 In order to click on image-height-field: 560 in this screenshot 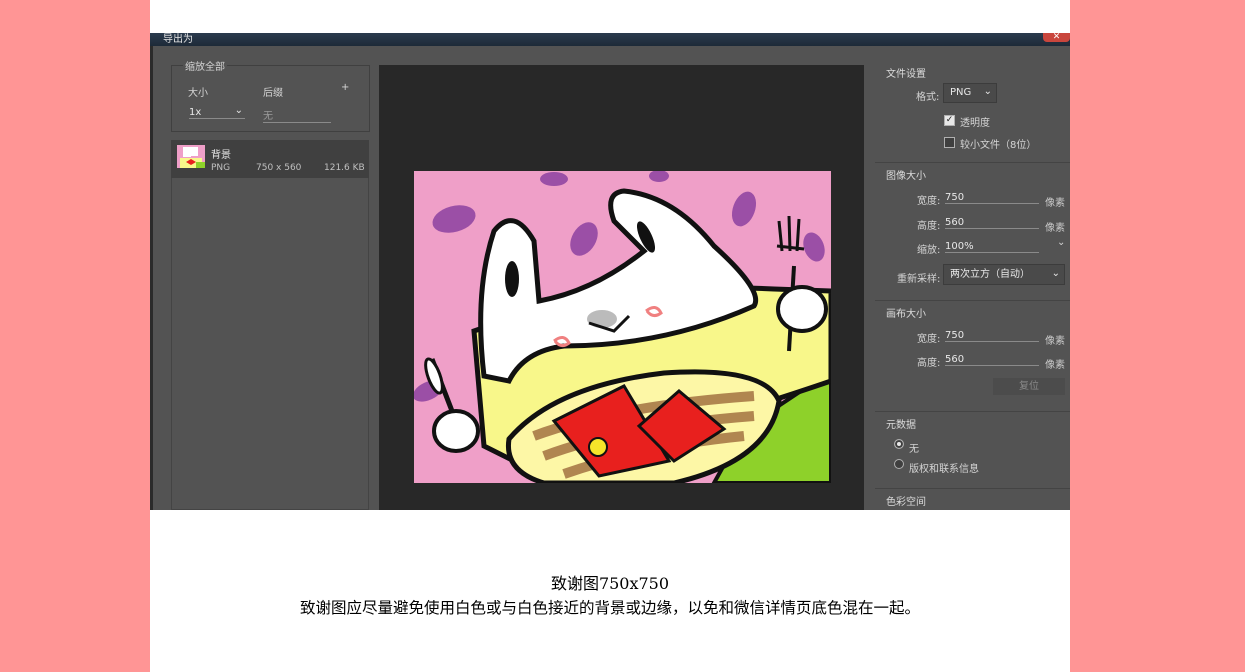, I will do `click(992, 223)`.